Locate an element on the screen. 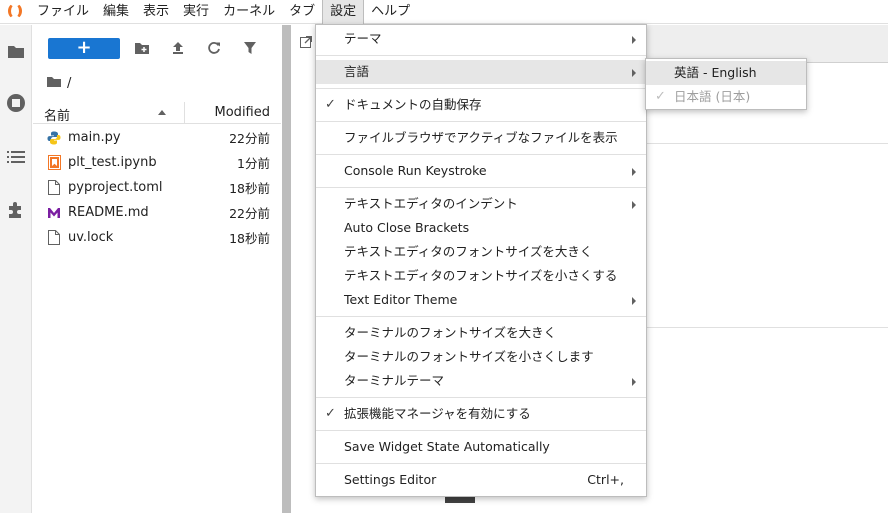 The height and width of the screenshot is (513, 888). menu-item-terminal-font-down: ターミナルのフォントサイズを小さくします is located at coordinates (481, 357).